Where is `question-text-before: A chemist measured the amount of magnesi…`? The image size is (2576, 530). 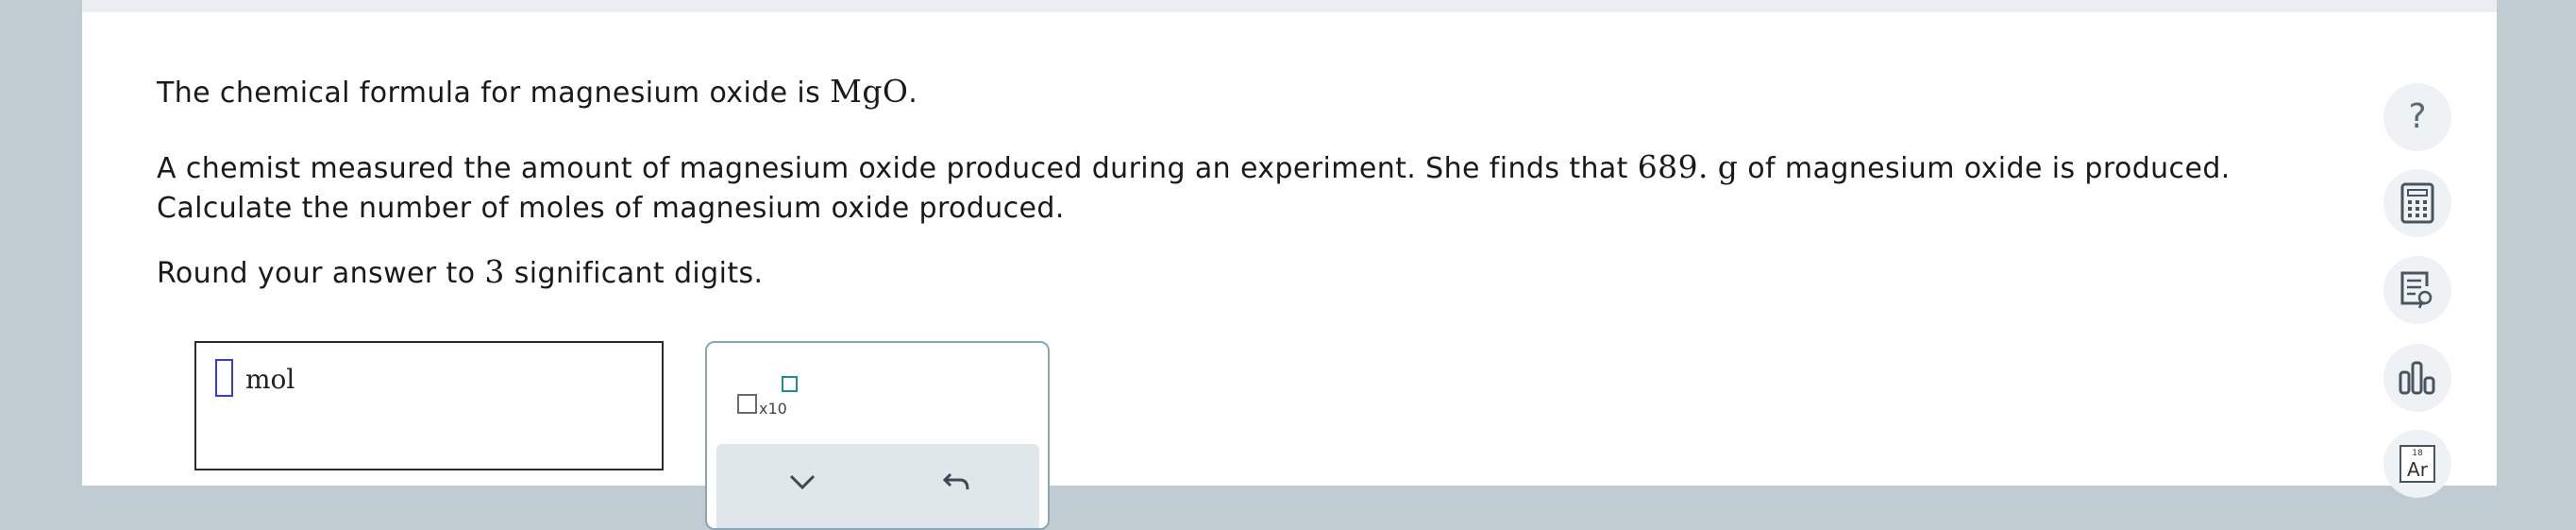 question-text-before: A chemist measured the amount of magnesi… is located at coordinates (897, 168).